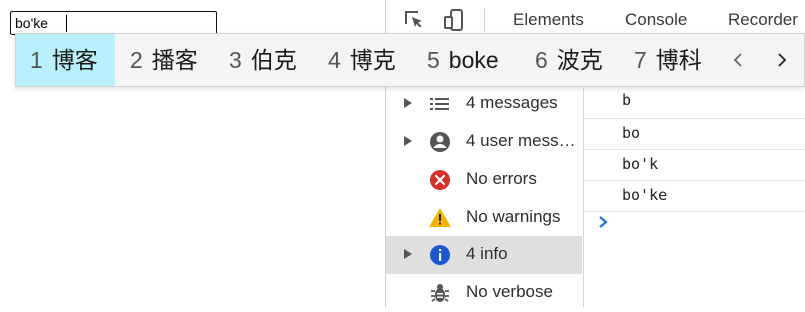 This screenshot has height=312, width=805. What do you see at coordinates (36, 60) in the screenshot?
I see `candidate-number: 1` at bounding box center [36, 60].